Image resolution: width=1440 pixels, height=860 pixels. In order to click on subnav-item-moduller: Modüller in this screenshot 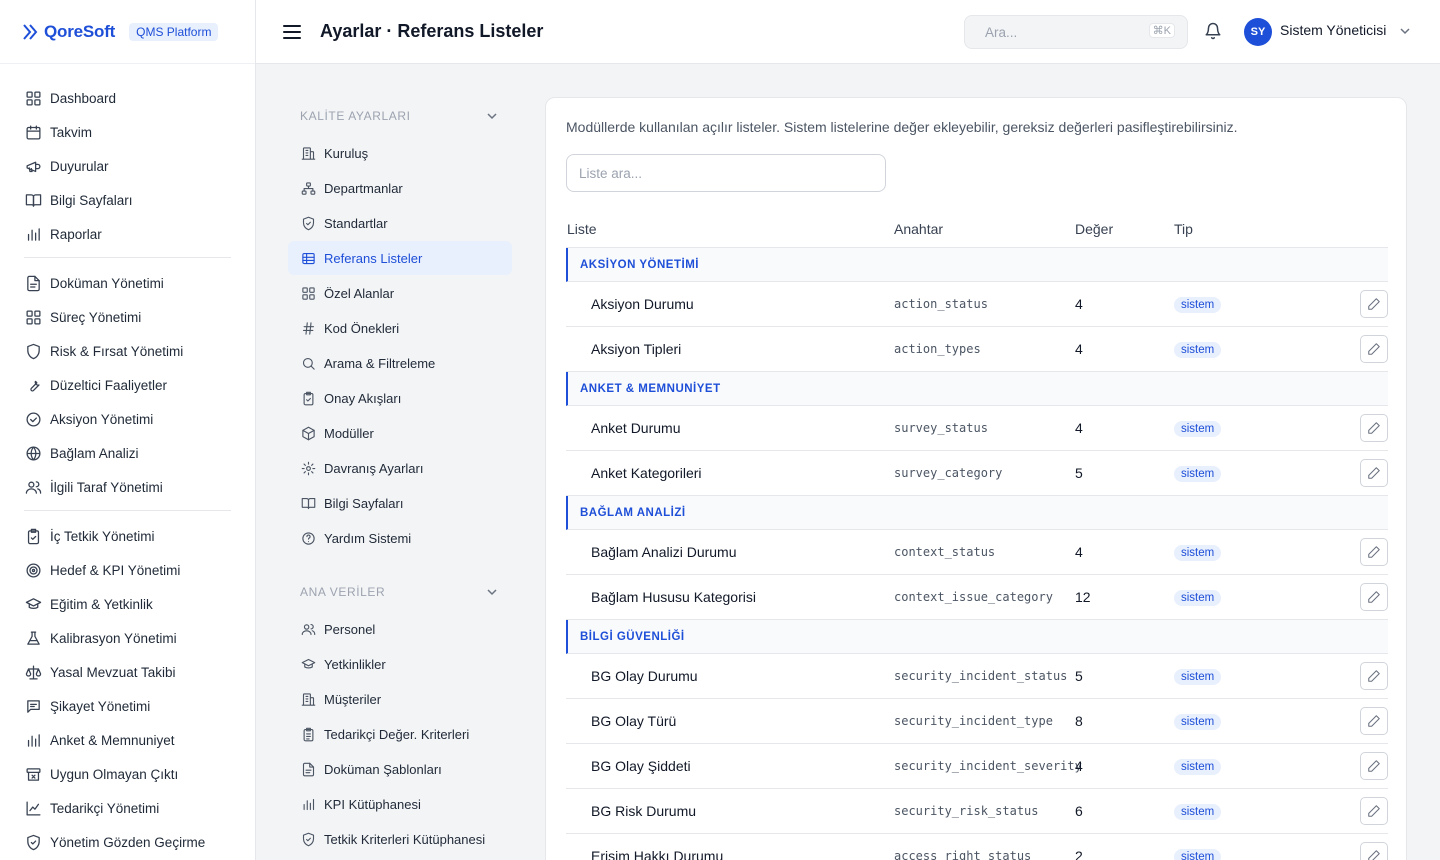, I will do `click(400, 433)`.